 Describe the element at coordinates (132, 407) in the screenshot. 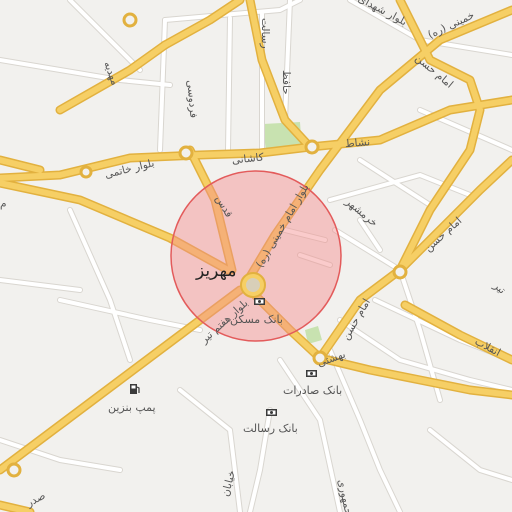

I see `poi-label-gas-station: پمپ بنزین` at that location.